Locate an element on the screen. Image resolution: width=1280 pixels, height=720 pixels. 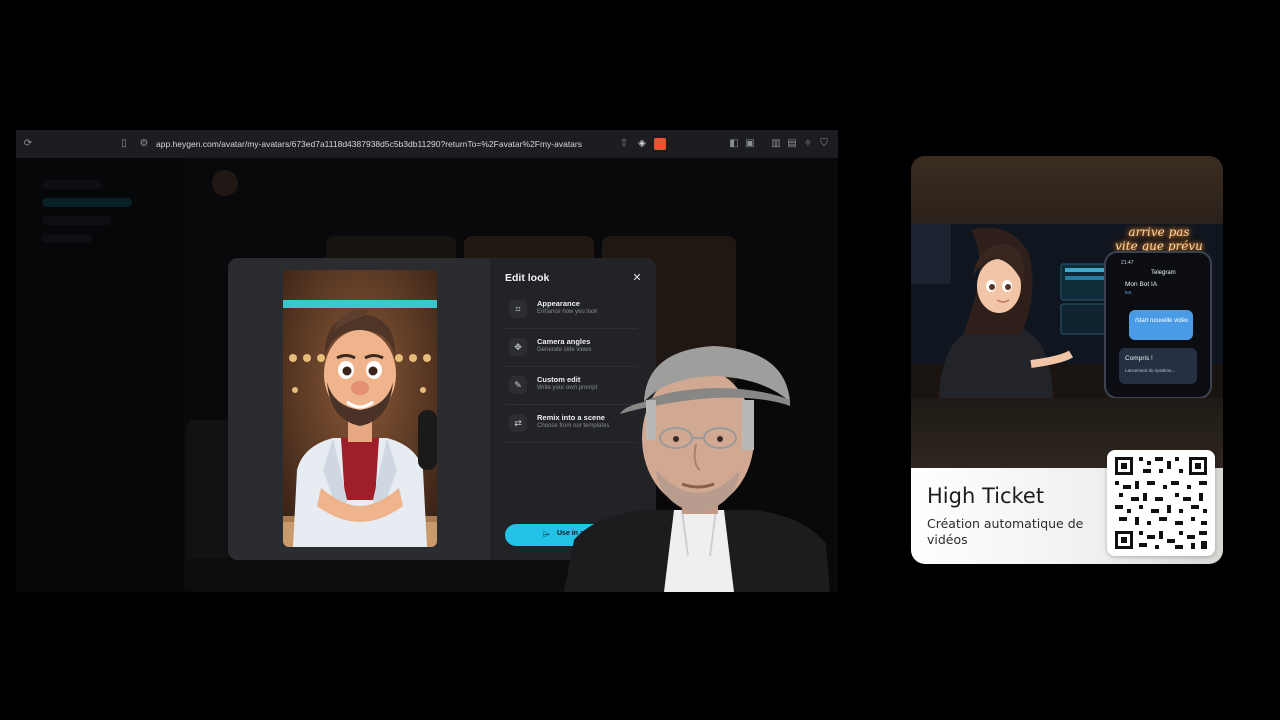
sidebar-toggle-icon: ▥ is located at coordinates (776, 144).